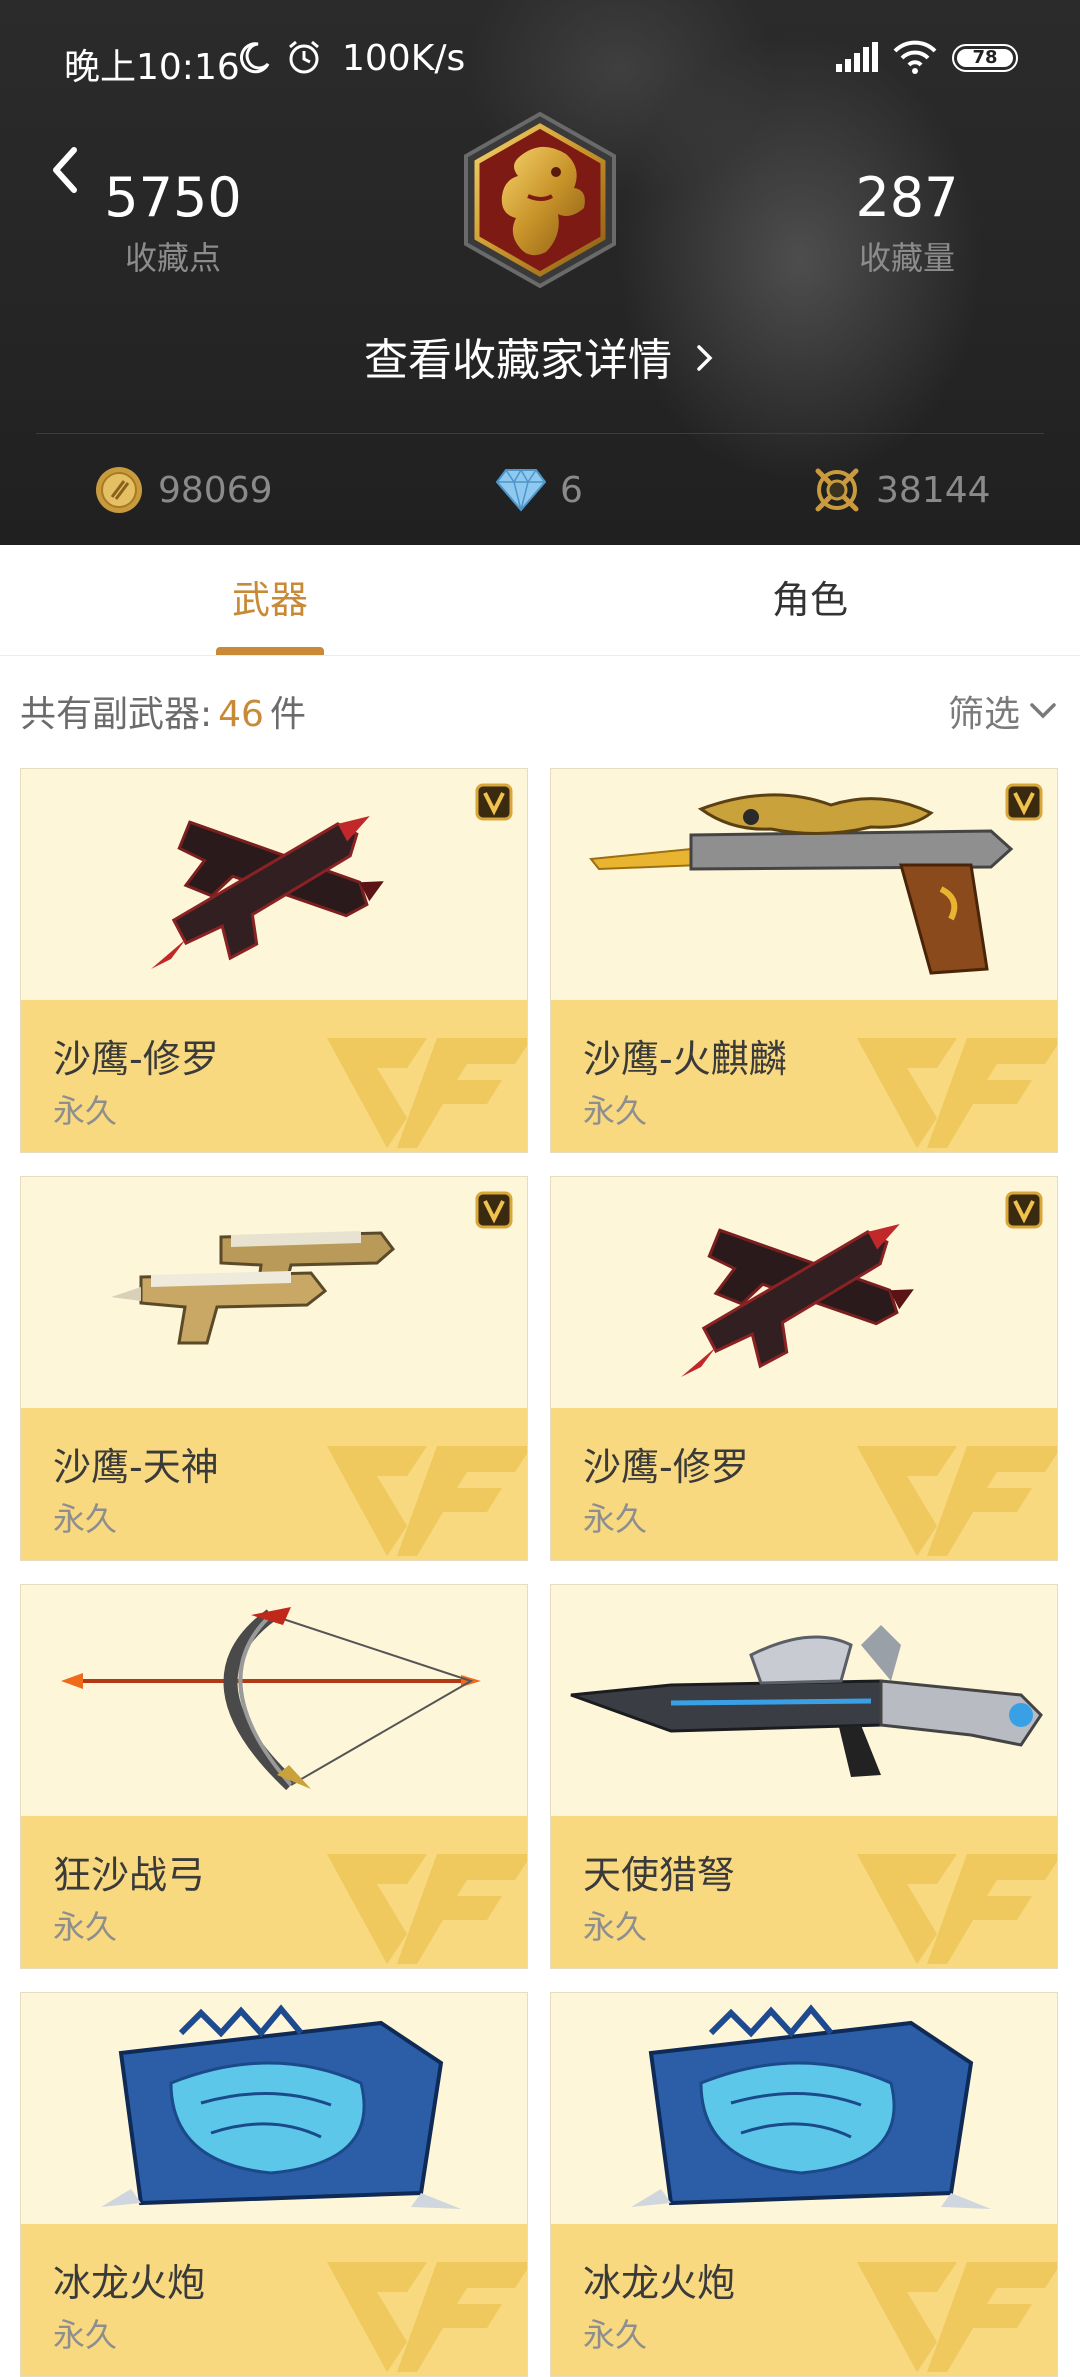  What do you see at coordinates (1043, 711) in the screenshot?
I see `chevron-down-icon` at bounding box center [1043, 711].